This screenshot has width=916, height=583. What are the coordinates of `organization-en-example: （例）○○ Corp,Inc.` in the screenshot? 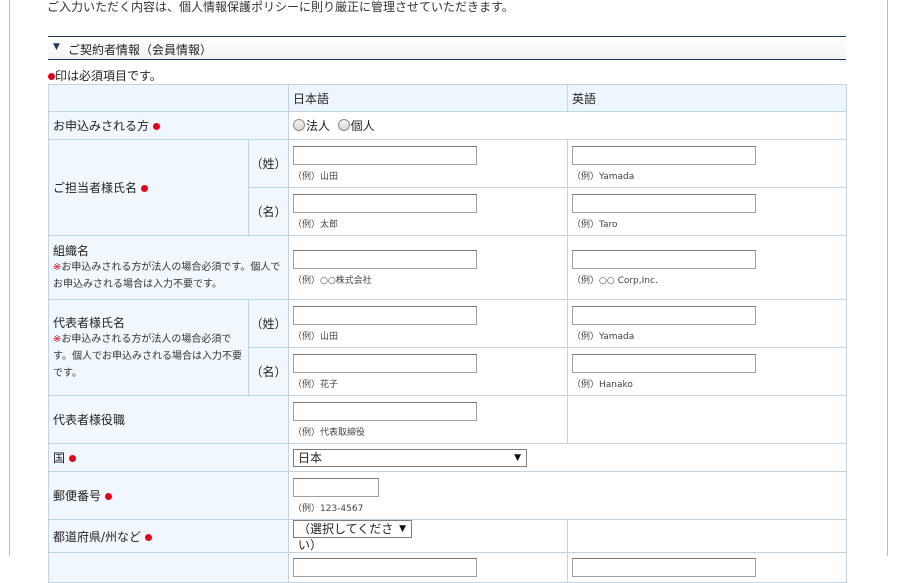 It's located at (615, 280).